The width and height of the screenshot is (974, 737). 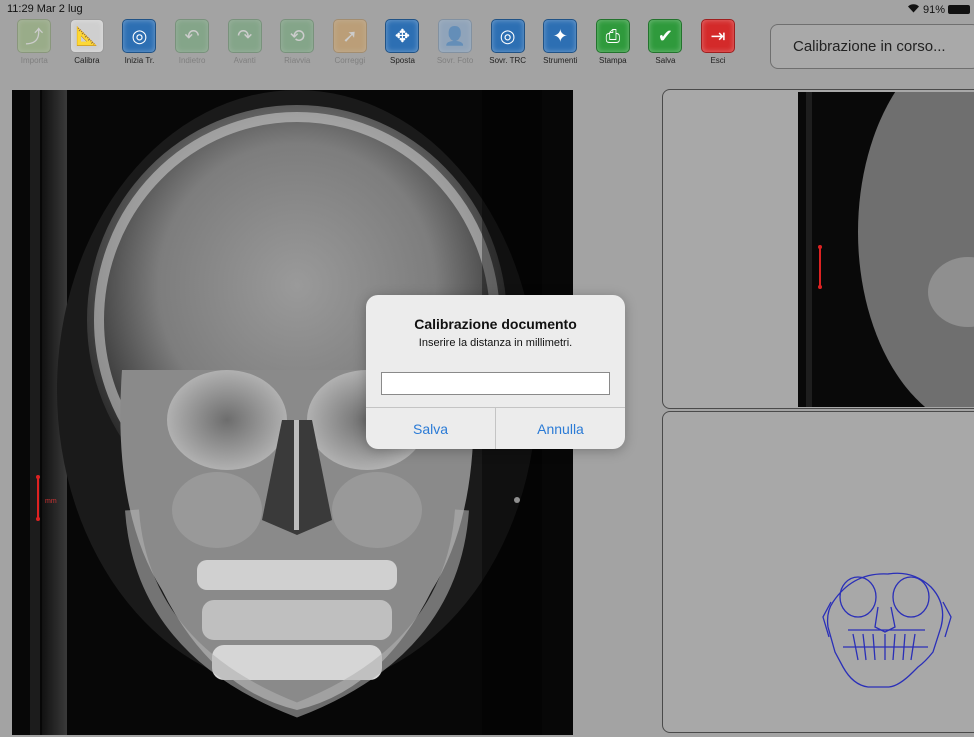 I want to click on magic-wand-icon: ✦, so click(x=560, y=36).